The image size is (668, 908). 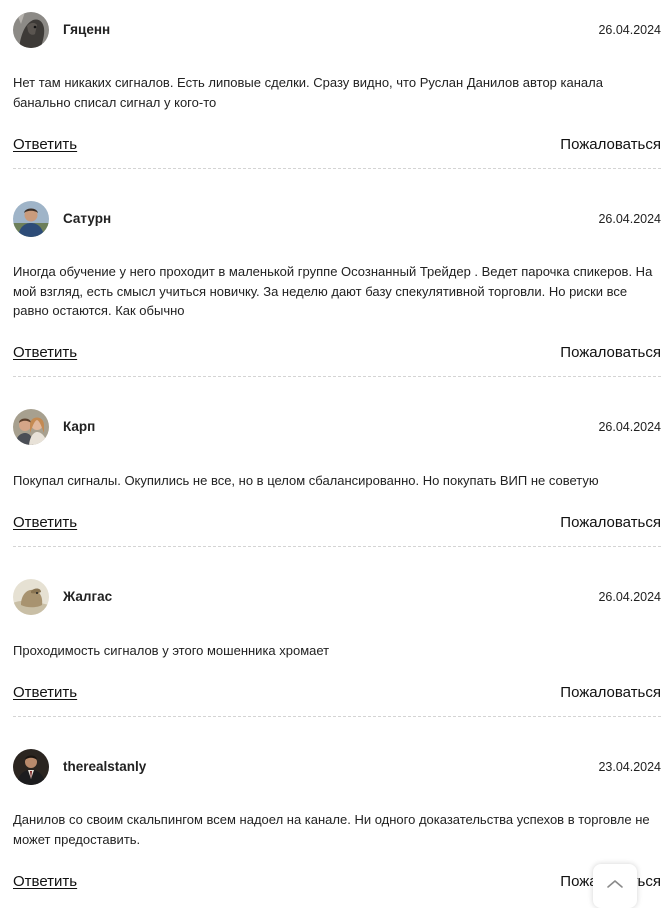 I want to click on comment-author: Жалгас, so click(x=88, y=596).